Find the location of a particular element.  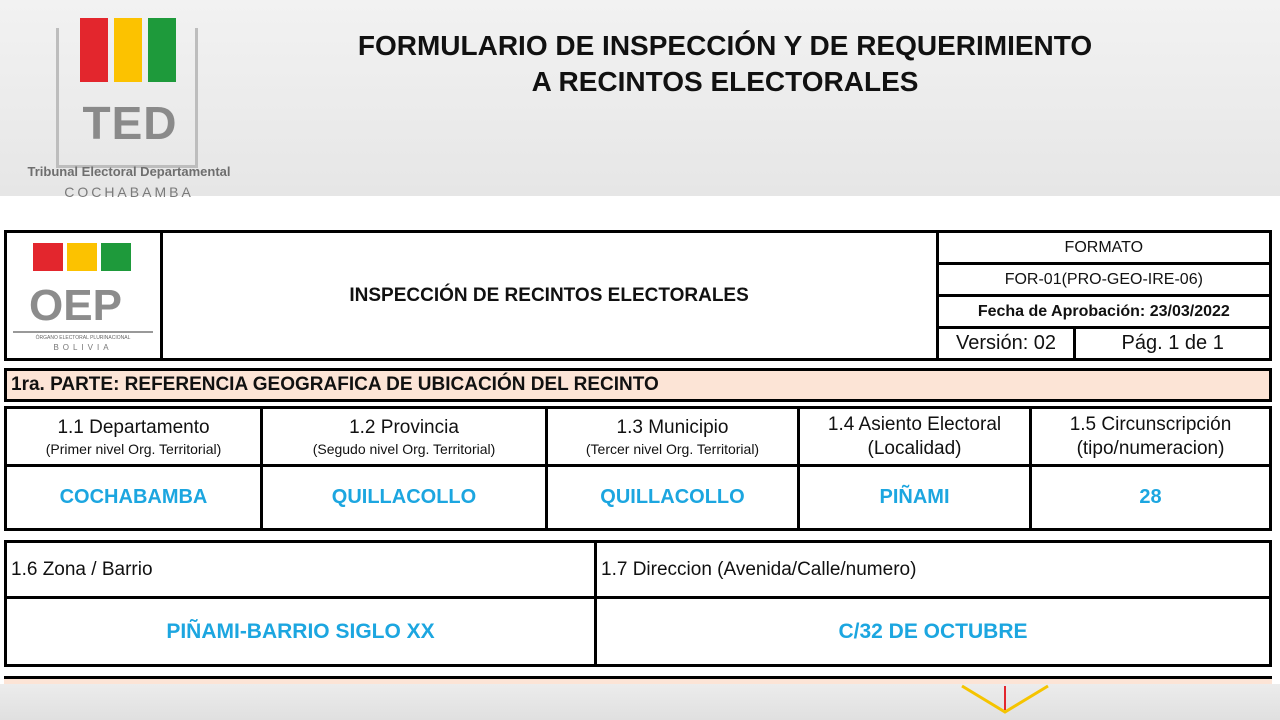

ted-logo-word: TED is located at coordinates (130, 123).